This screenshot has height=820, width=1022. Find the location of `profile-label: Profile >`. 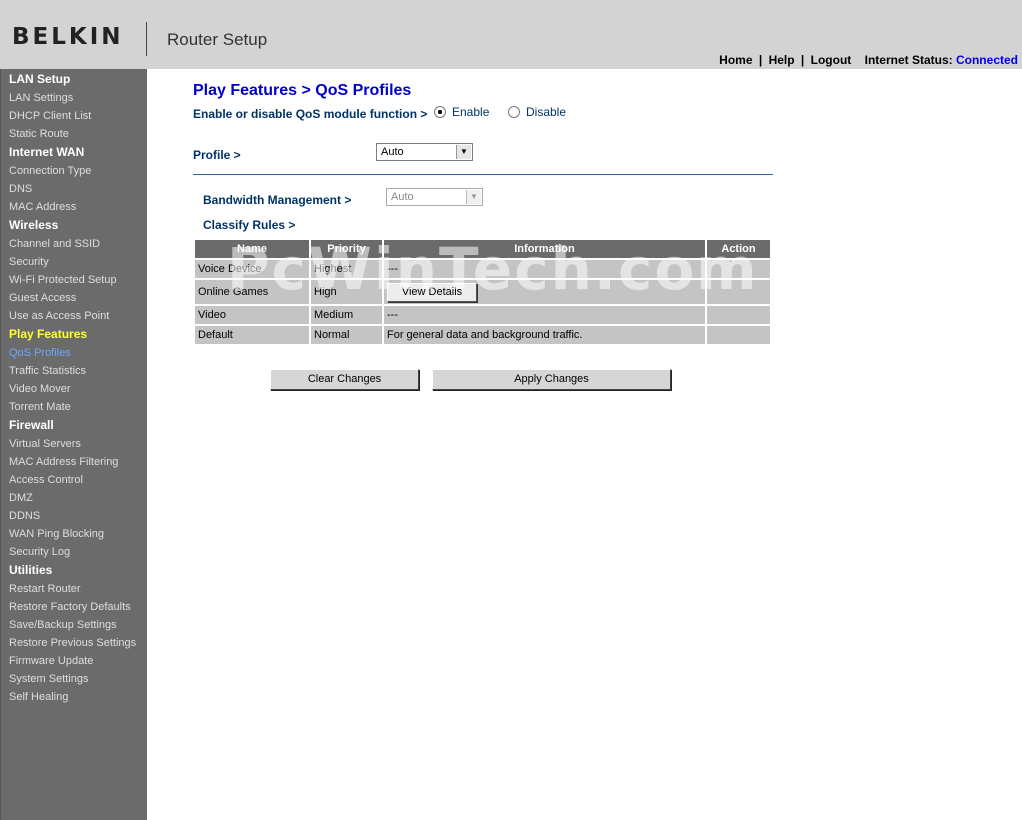

profile-label: Profile > is located at coordinates (217, 155).